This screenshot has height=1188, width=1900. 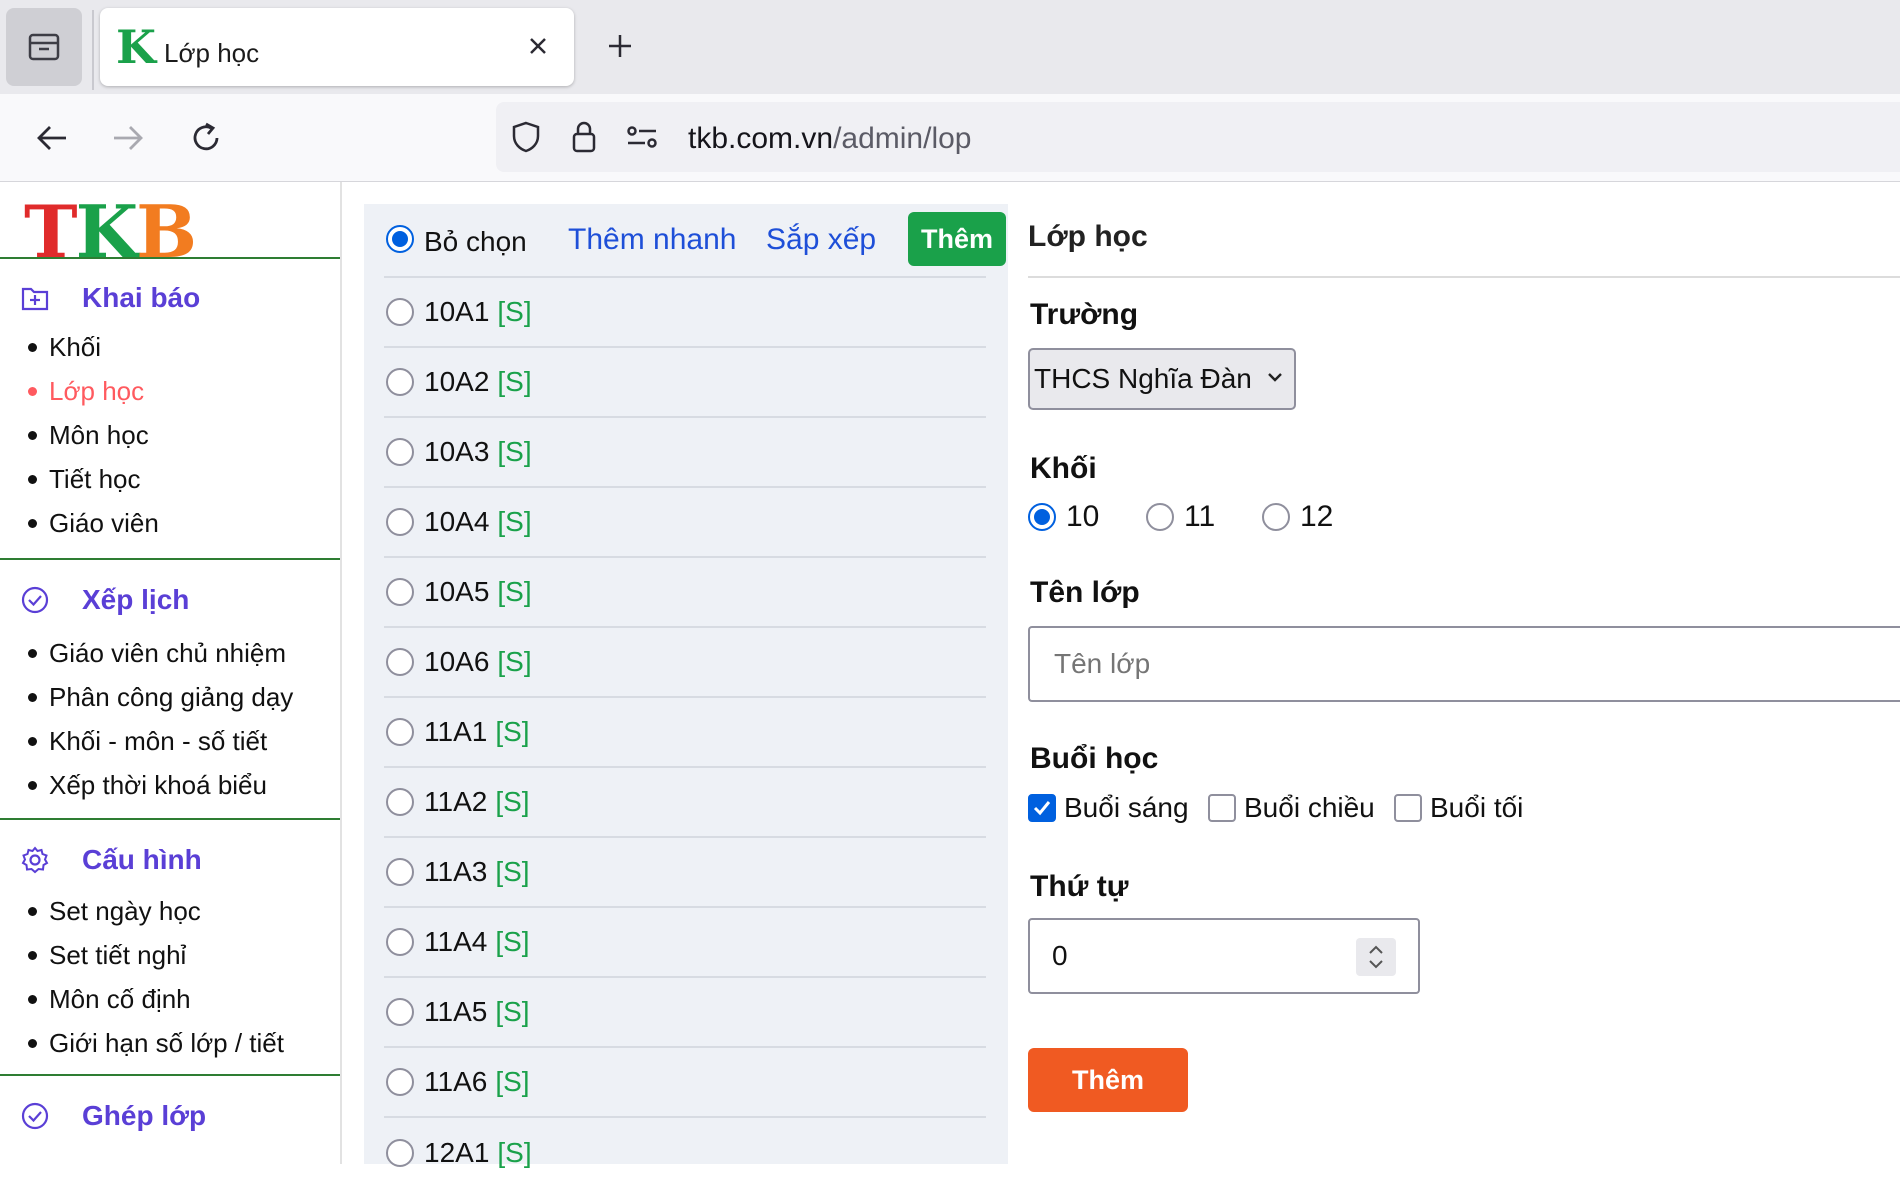 I want to click on tab-separator, so click(x=93, y=50).